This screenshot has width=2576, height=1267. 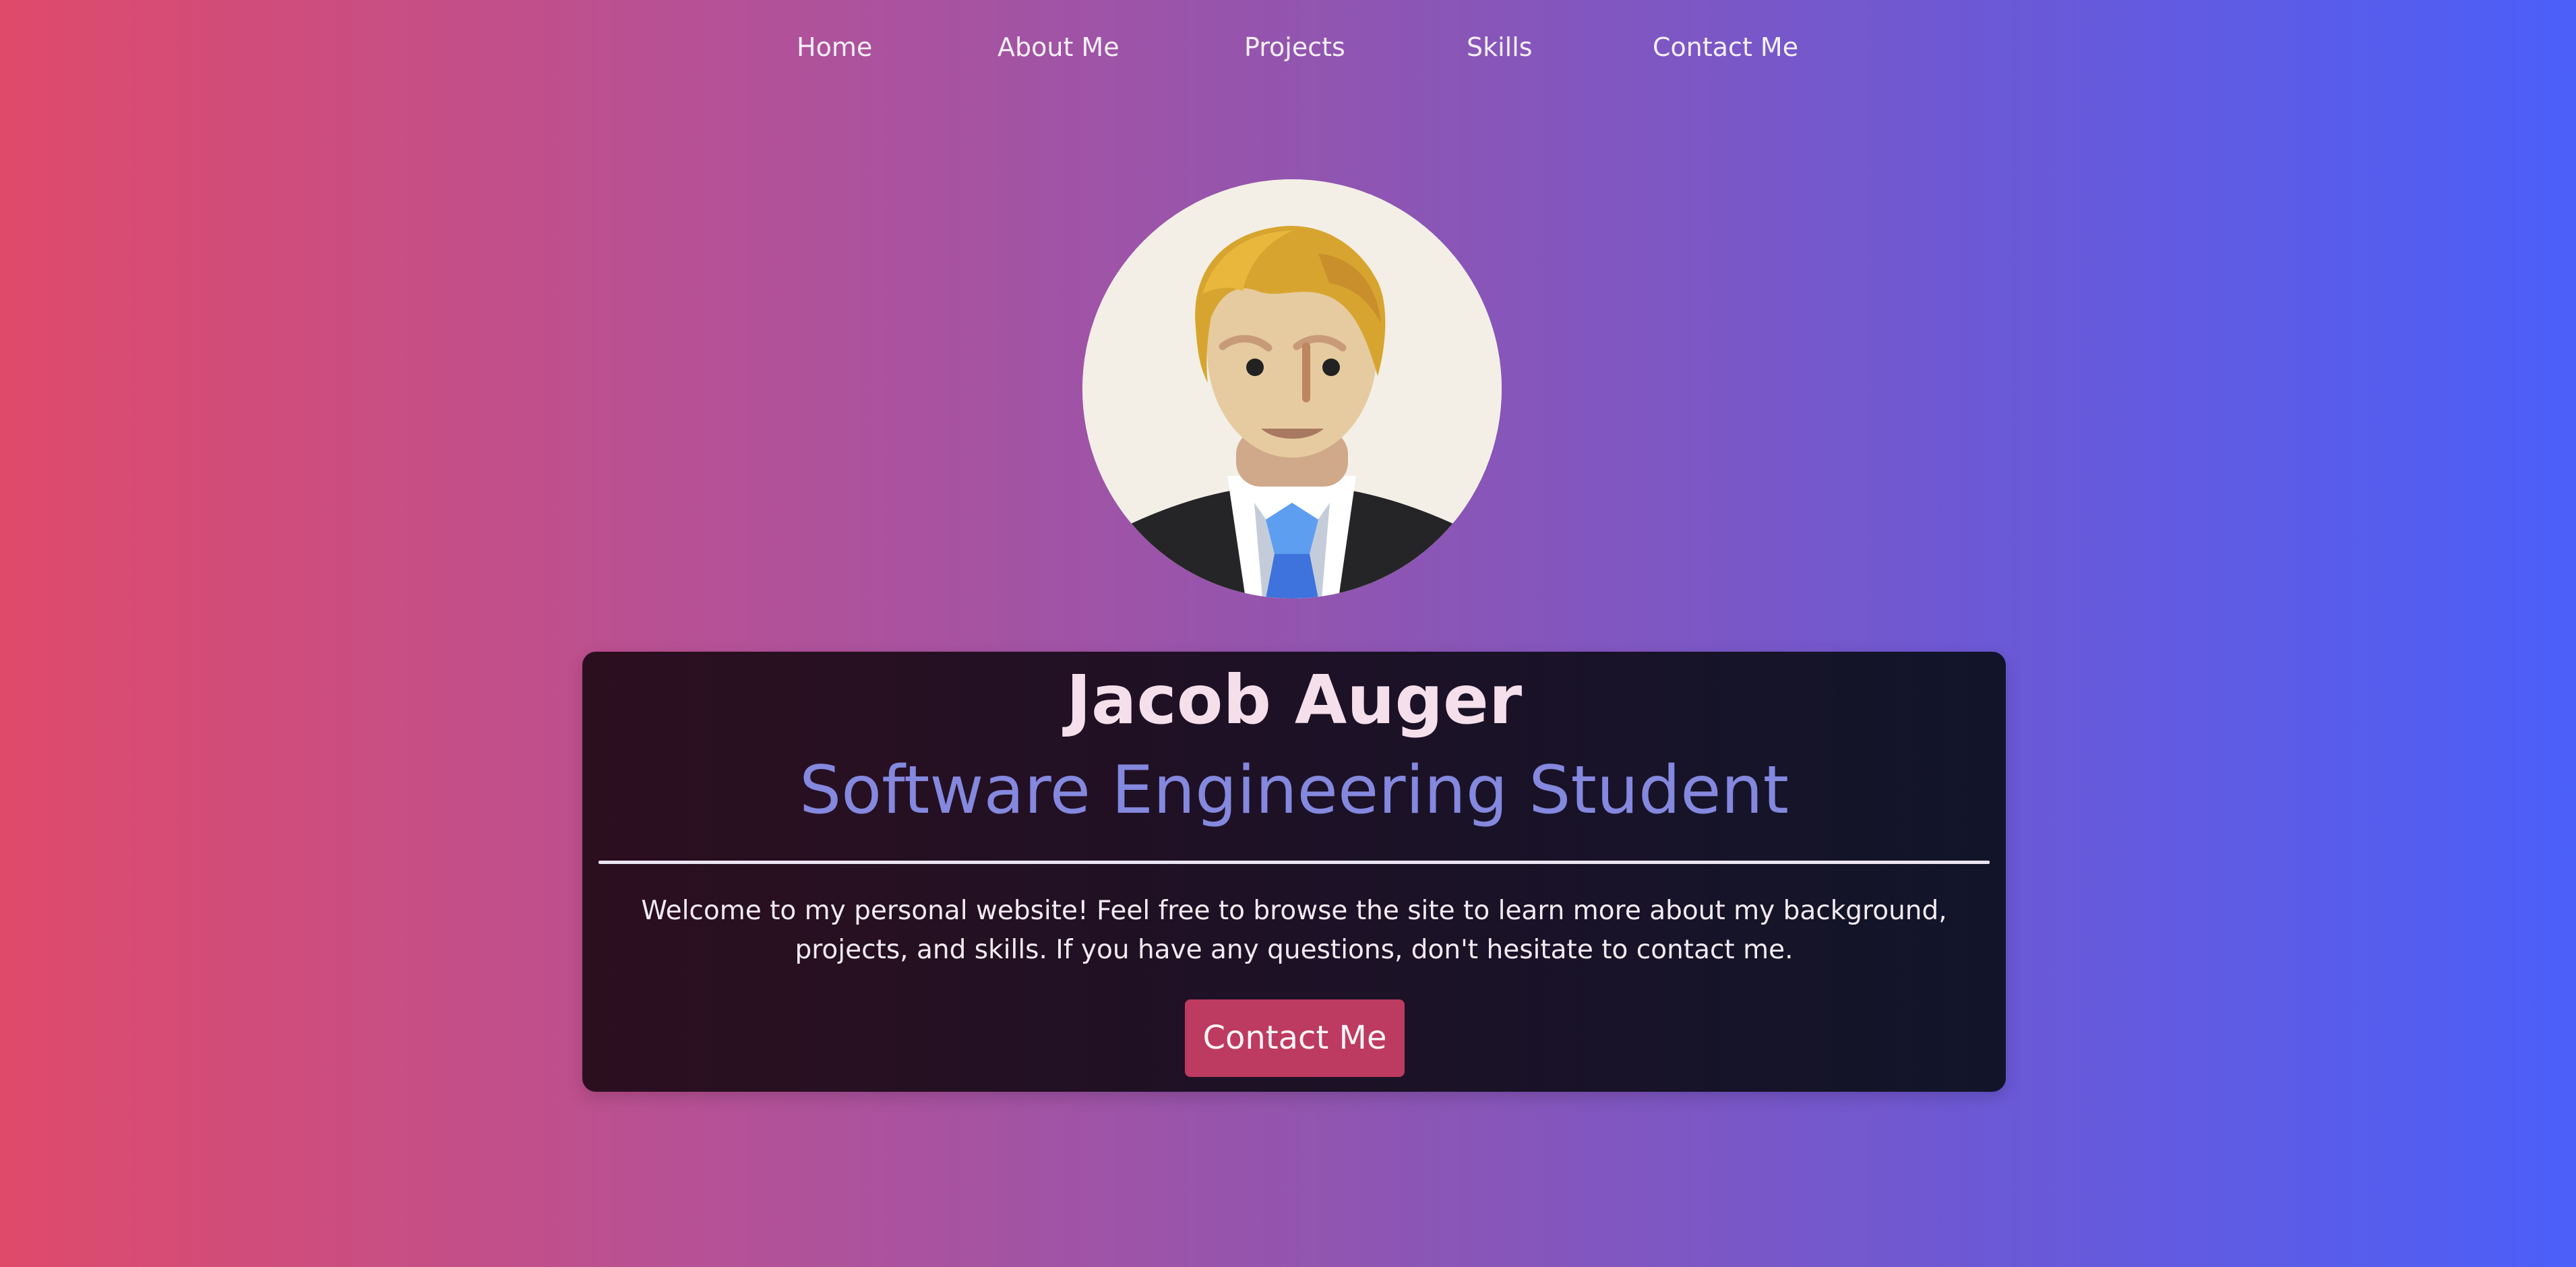 I want to click on page-title: Jacob Auger, so click(x=1295, y=699).